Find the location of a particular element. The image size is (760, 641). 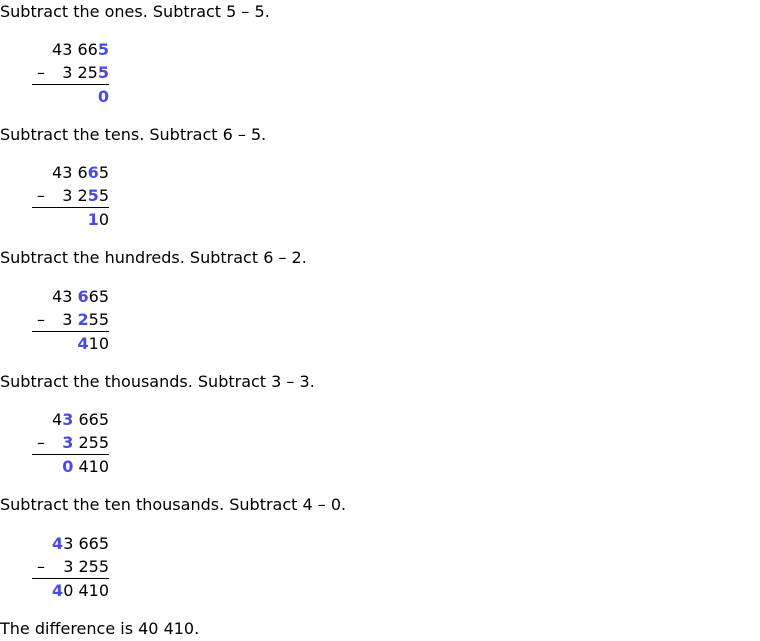

step-3-result: 410 is located at coordinates (93, 343).